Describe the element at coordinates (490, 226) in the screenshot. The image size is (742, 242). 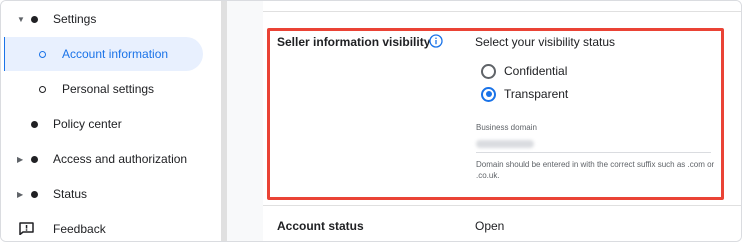
I see `account-status-value: Open` at that location.